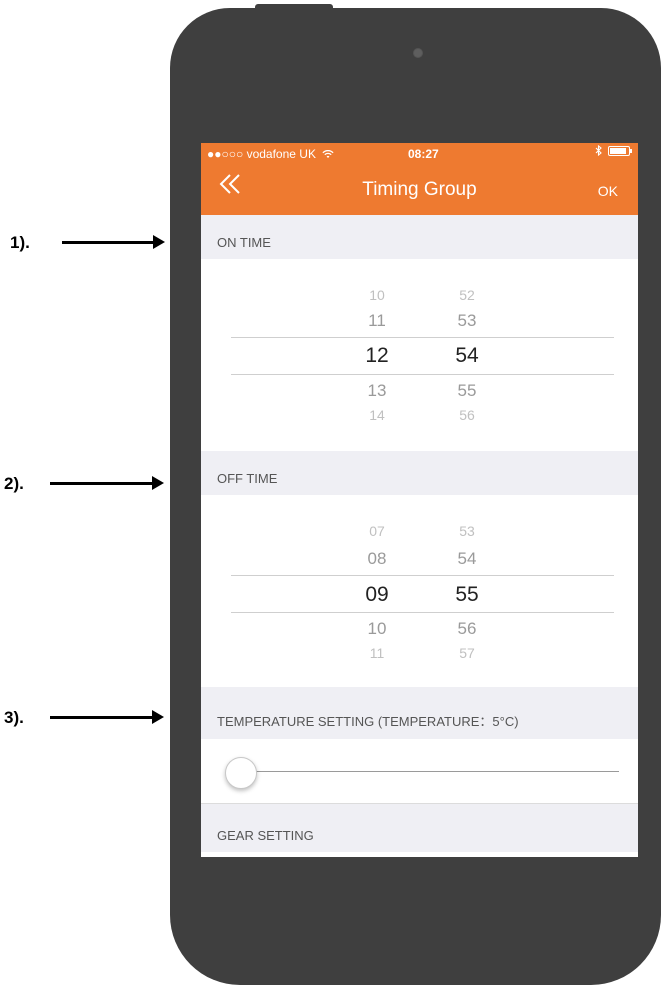 This screenshot has height=985, width=664. What do you see at coordinates (419, 828) in the screenshot?
I see `gear-header: GEAR SETTING` at bounding box center [419, 828].